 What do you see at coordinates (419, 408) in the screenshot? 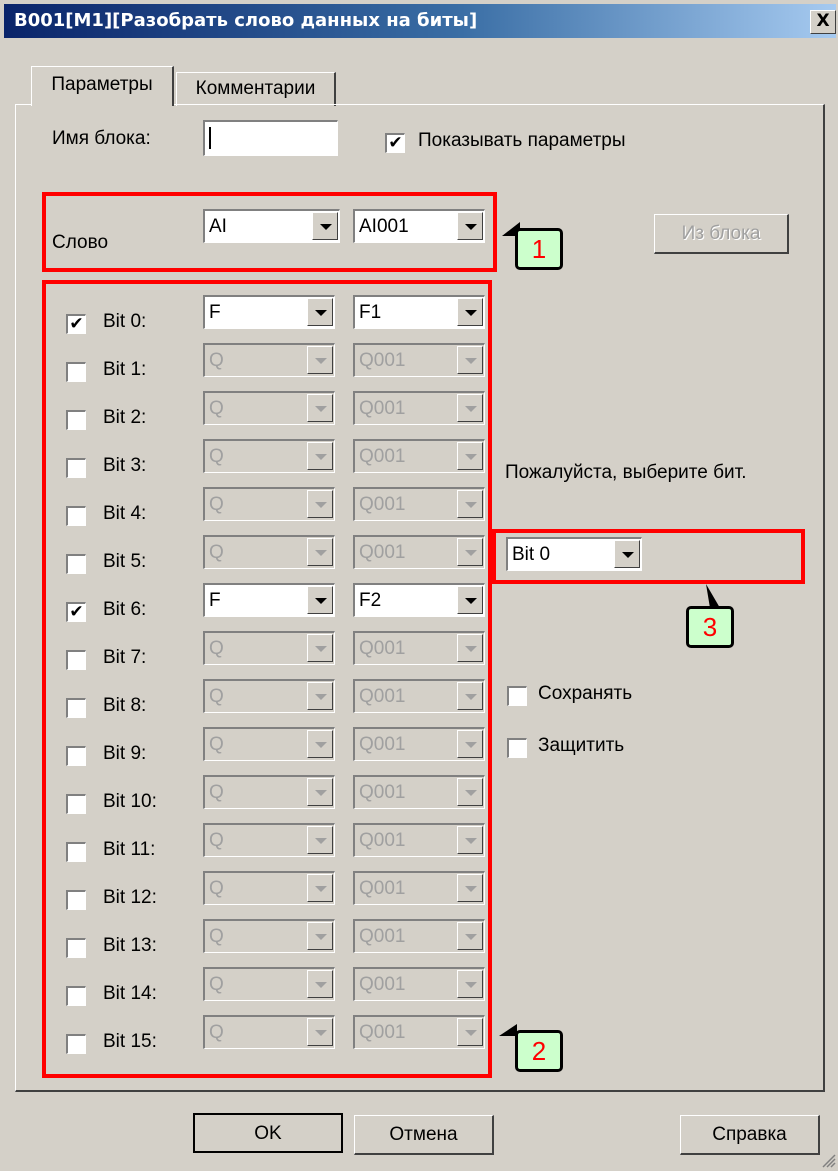
I see `bit-2-address-select: Q001` at bounding box center [419, 408].